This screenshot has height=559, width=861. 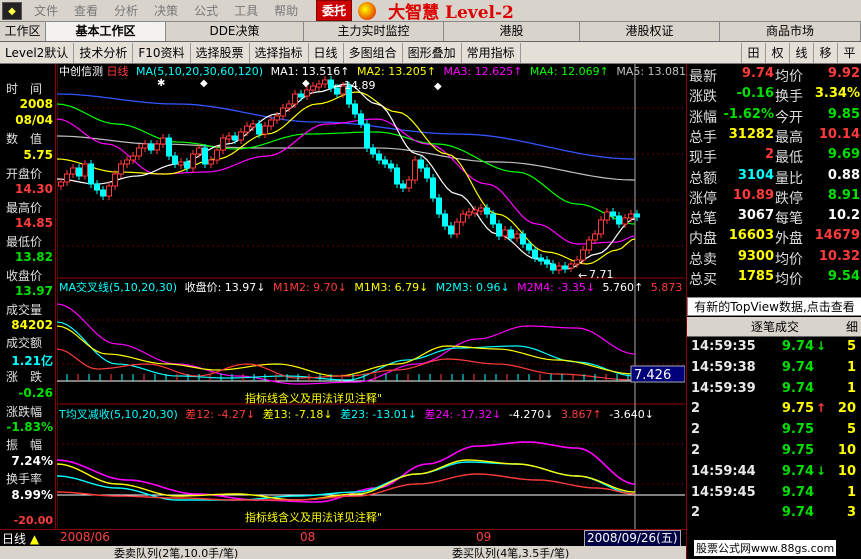 What do you see at coordinates (326, 52) in the screenshot?
I see `daily-period-button: 日线` at bounding box center [326, 52].